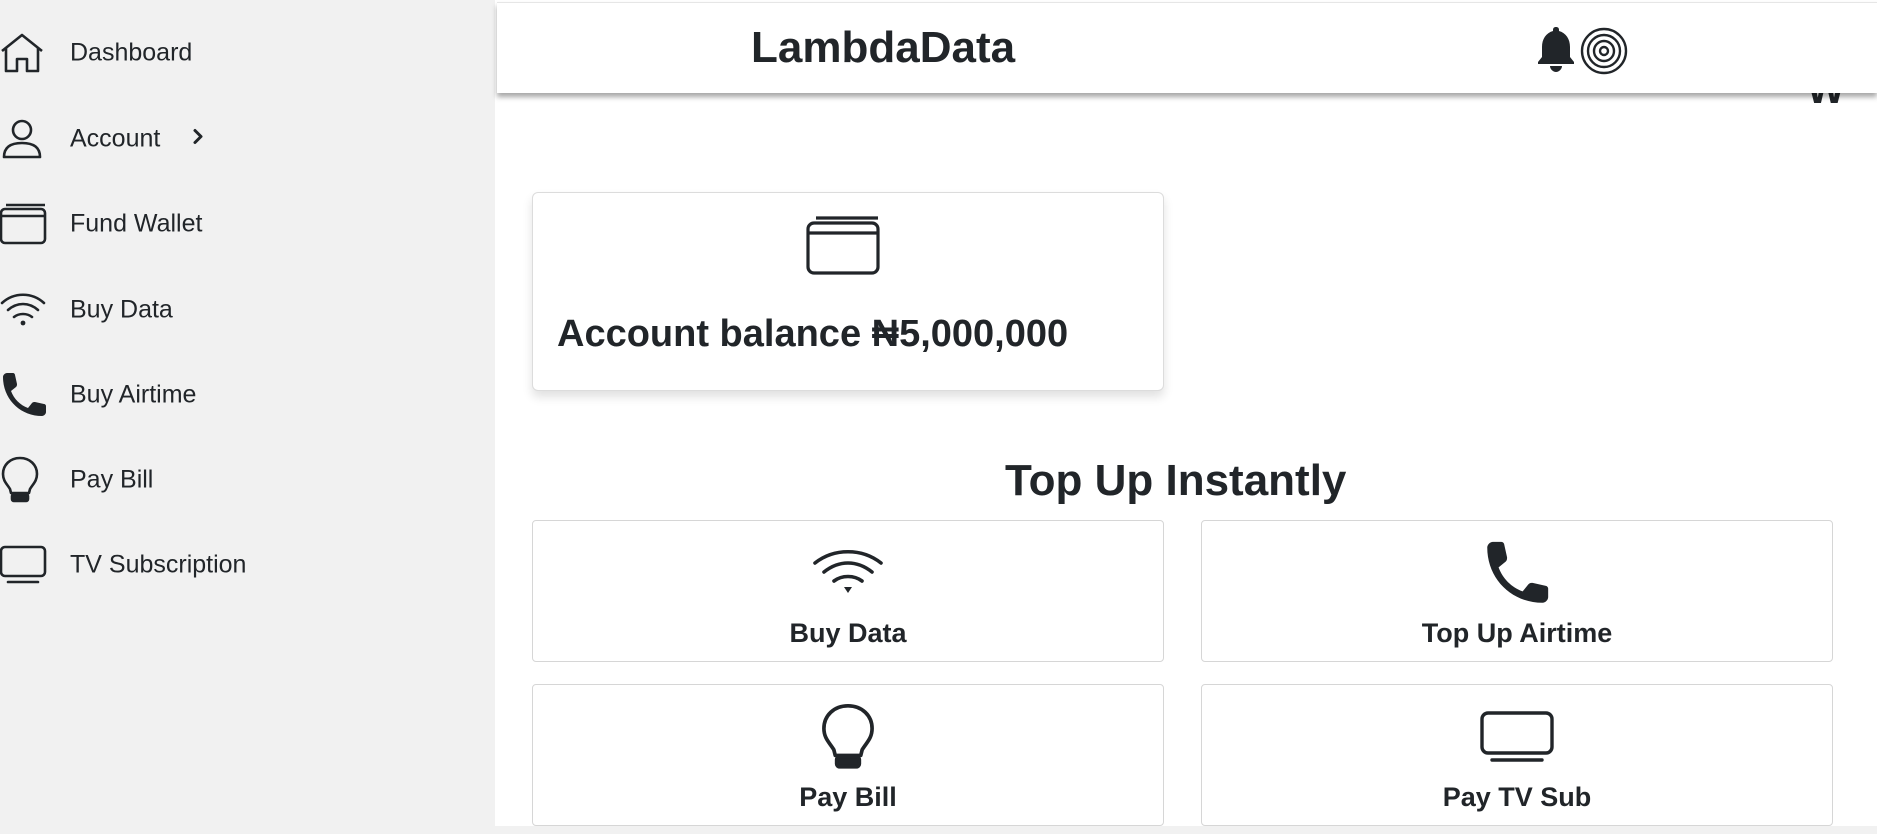  I want to click on sidebar-item-account: Account, so click(190, 139).